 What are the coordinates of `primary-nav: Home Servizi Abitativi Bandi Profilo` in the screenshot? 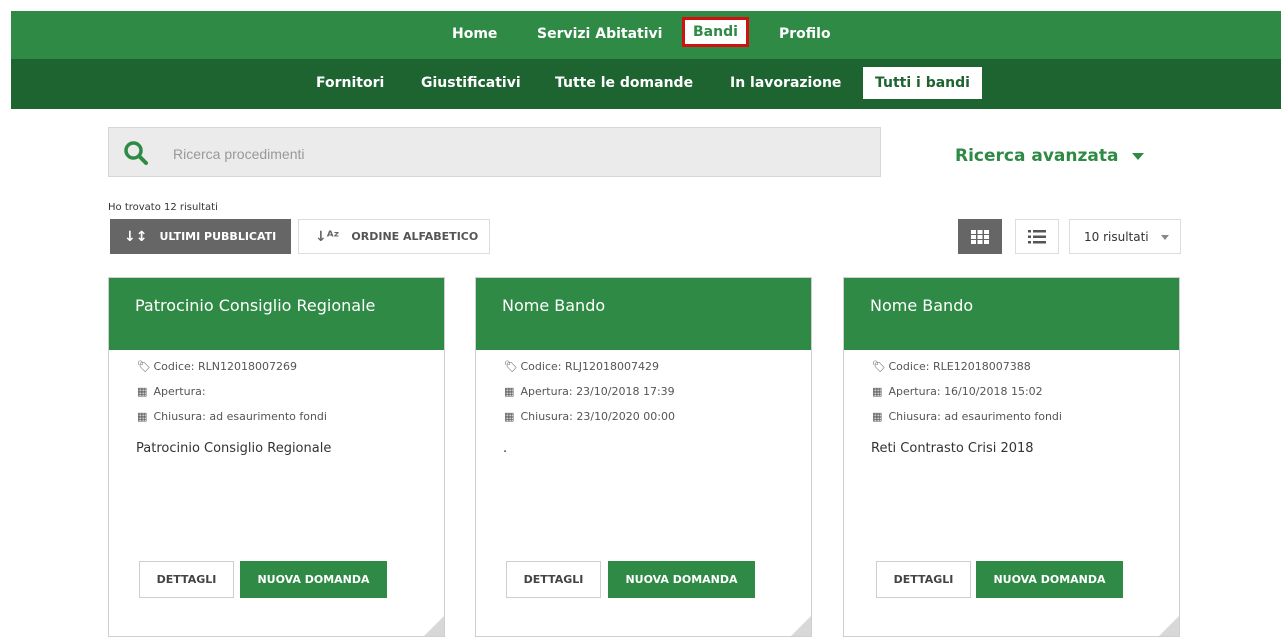 It's located at (646, 35).